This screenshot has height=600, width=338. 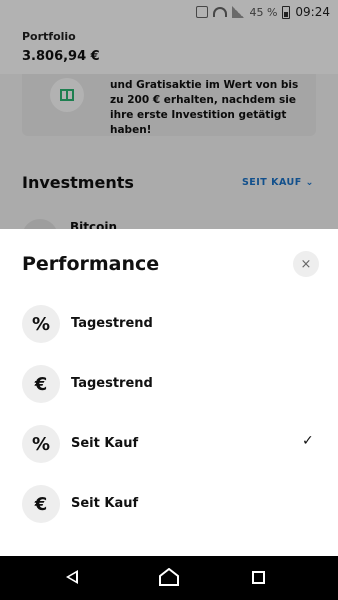 I want to click on option-seitkauf-percent: % Seit Kauf ✓, so click(x=169, y=444).